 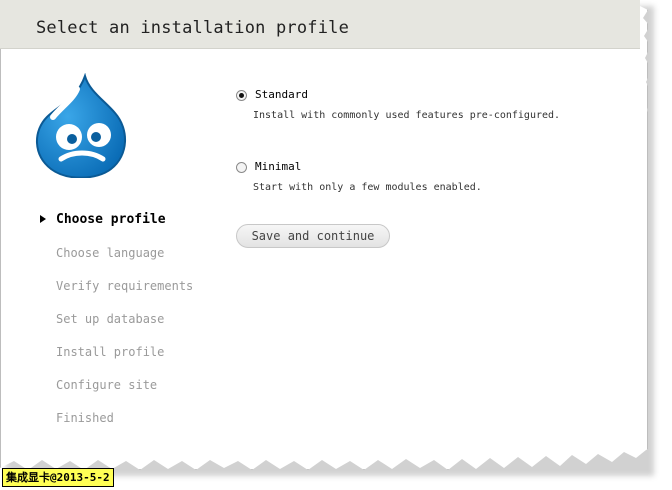 What do you see at coordinates (58, 477) in the screenshot?
I see `watermark-stamp: 集成显卡@2013-5-2` at bounding box center [58, 477].